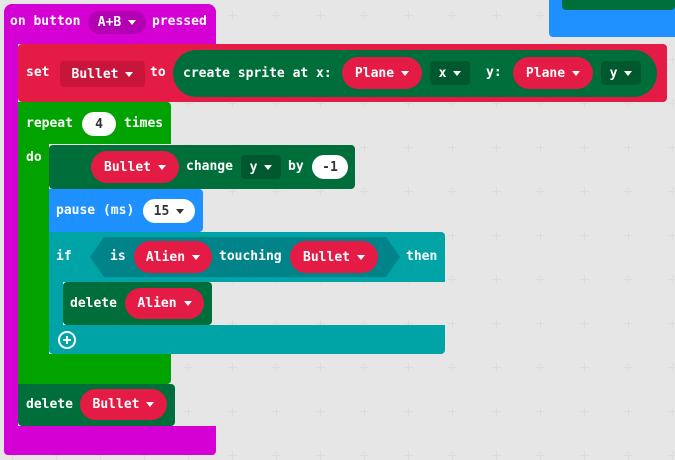 The width and height of the screenshot is (675, 460). I want to click on partial-inner-block, so click(618, 5).